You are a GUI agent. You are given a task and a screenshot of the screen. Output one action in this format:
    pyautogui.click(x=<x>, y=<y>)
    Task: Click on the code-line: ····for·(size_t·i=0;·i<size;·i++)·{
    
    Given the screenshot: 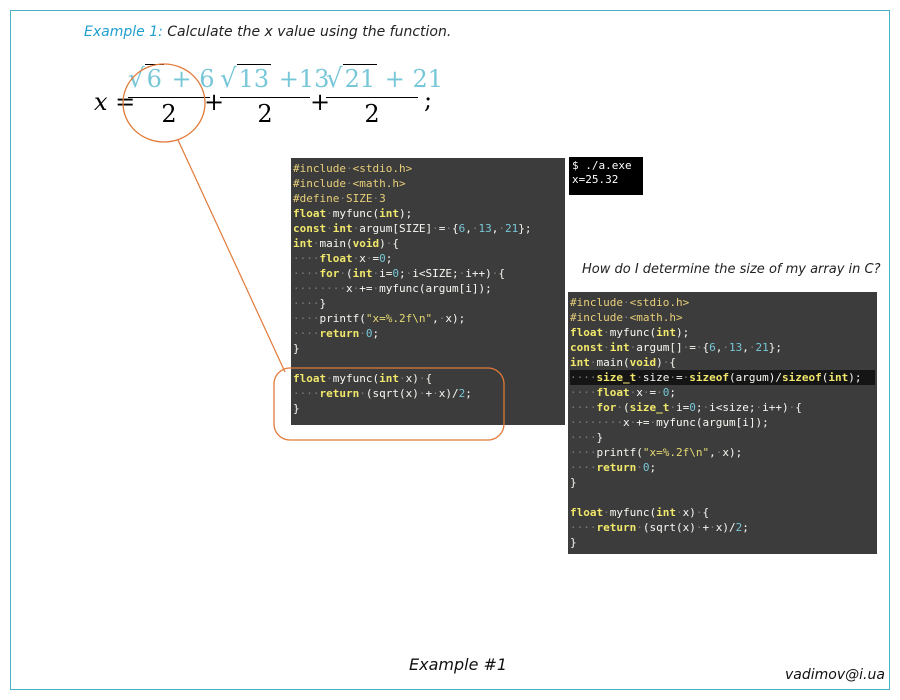 What is the action you would take?
    pyautogui.click(x=686, y=407)
    